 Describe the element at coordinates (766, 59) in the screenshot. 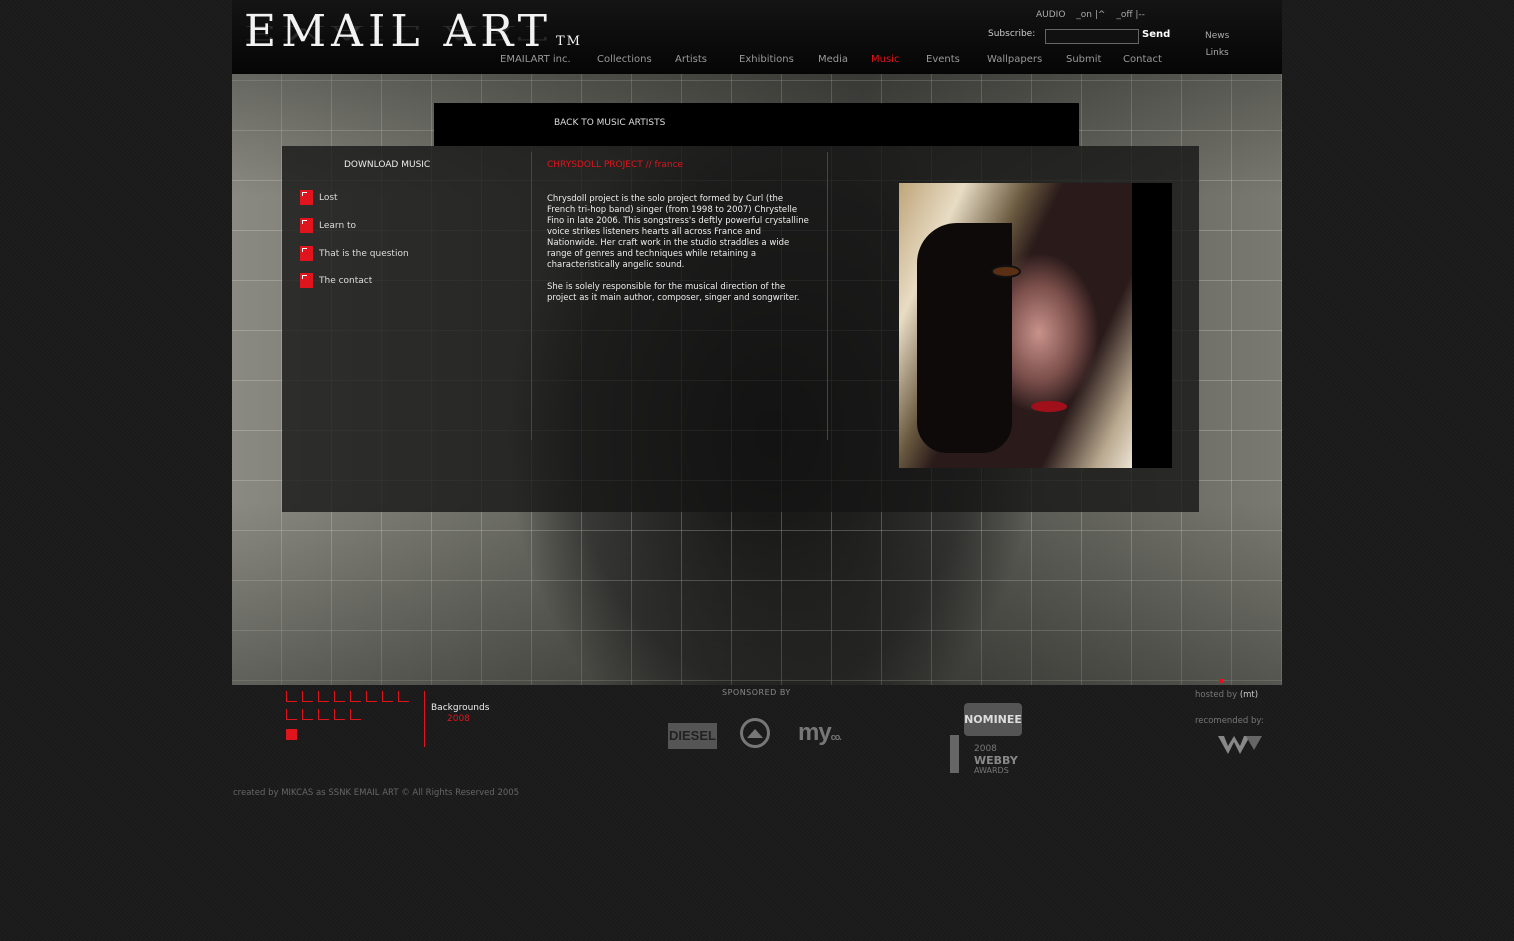

I see `nav-exhibitions: Exhibitions` at that location.